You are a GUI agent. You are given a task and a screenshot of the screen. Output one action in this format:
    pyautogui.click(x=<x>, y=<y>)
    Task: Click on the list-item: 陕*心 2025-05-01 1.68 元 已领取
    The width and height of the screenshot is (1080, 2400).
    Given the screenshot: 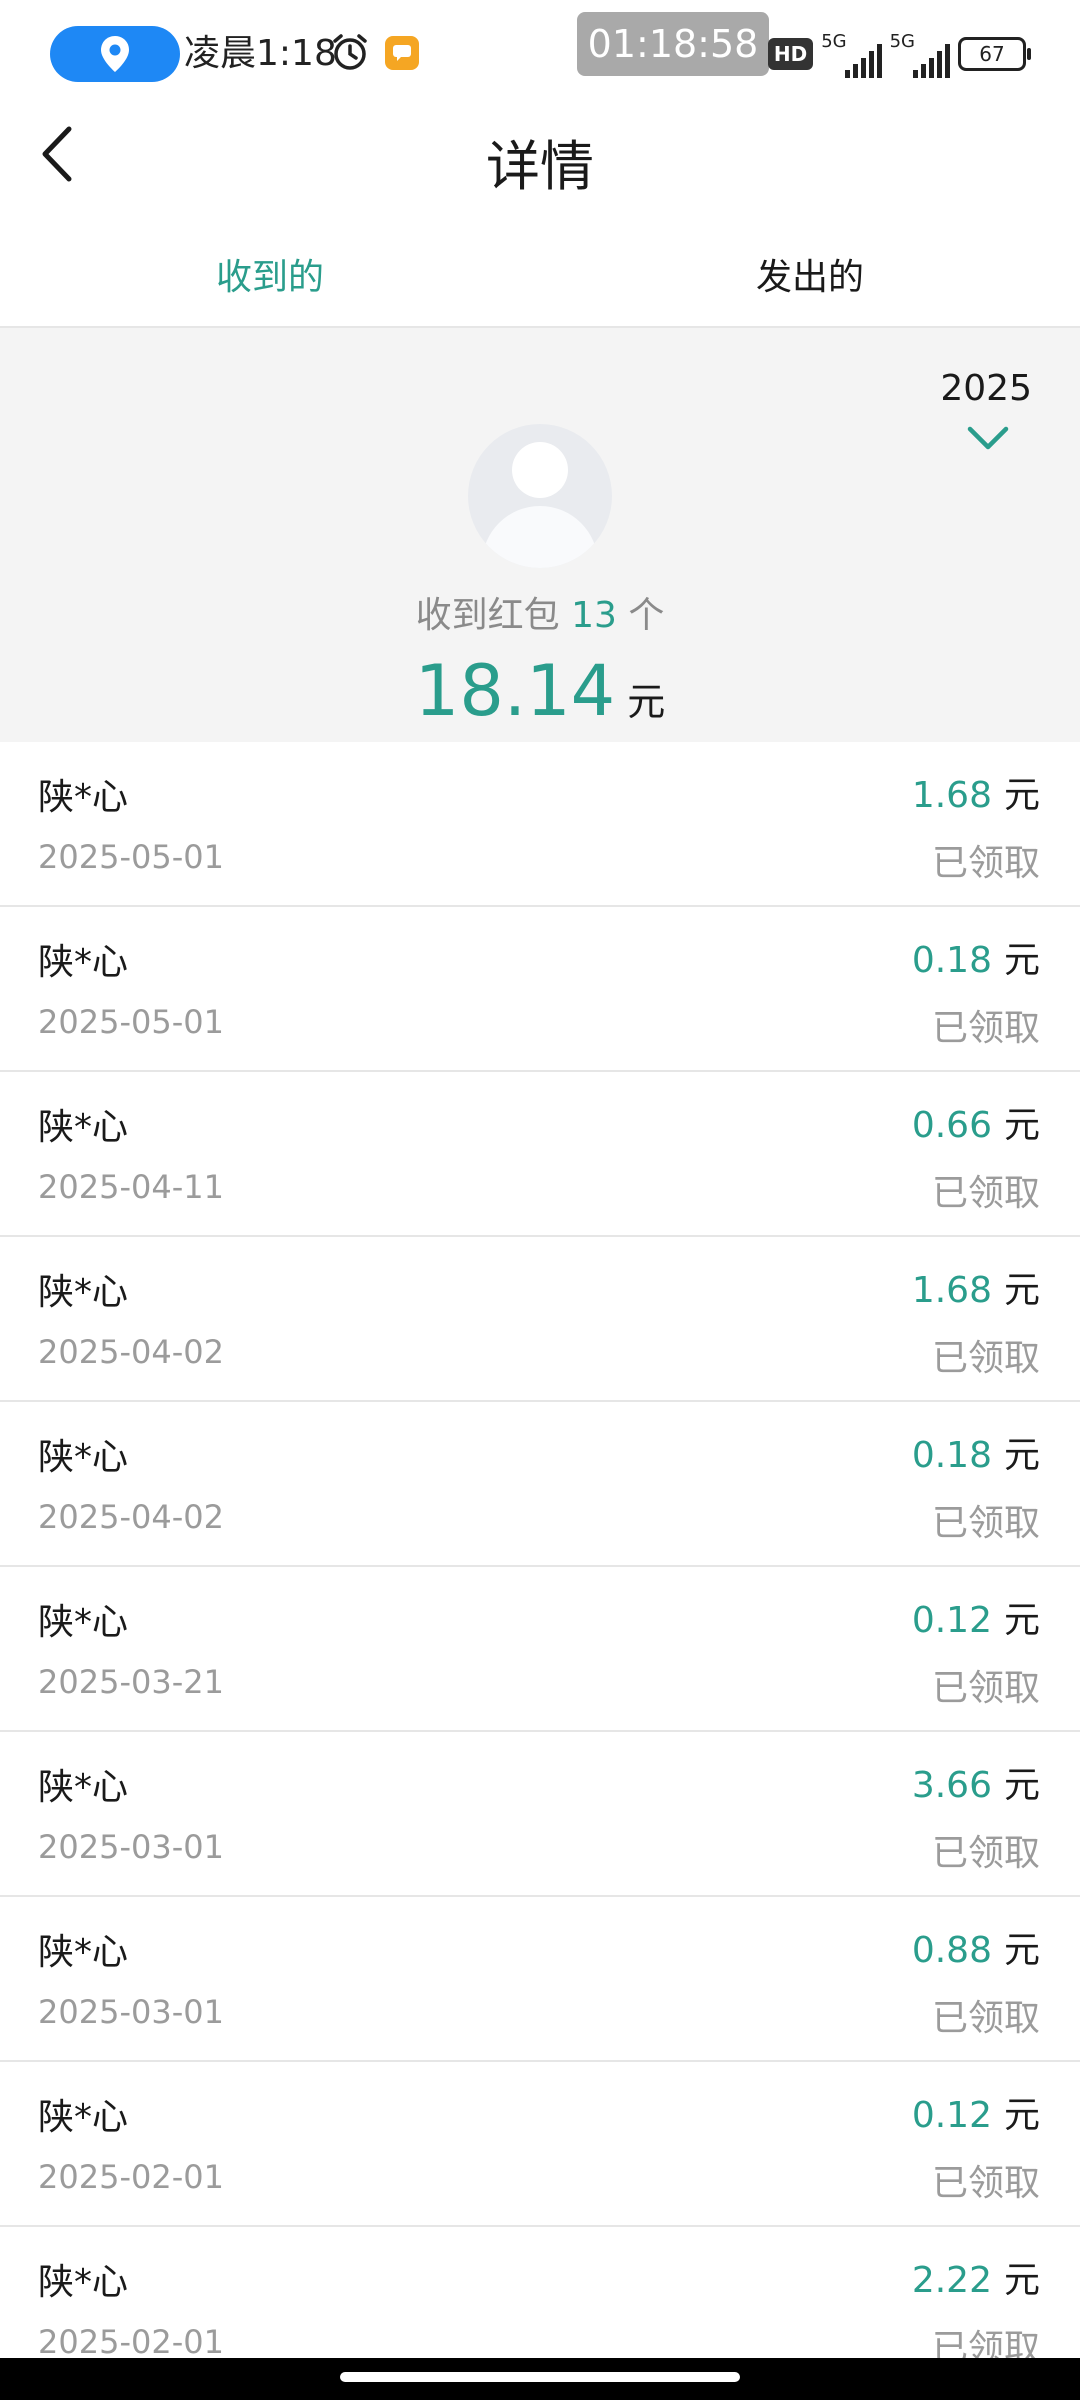 What is the action you would take?
    pyautogui.click(x=540, y=824)
    